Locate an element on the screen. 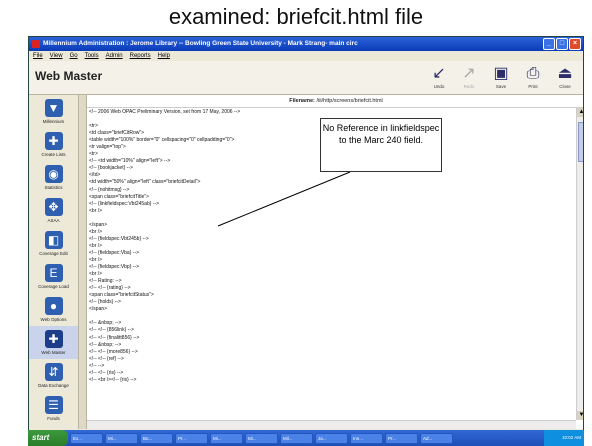 The width and height of the screenshot is (592, 446). horizontal-scrollbar is located at coordinates (331, 424).